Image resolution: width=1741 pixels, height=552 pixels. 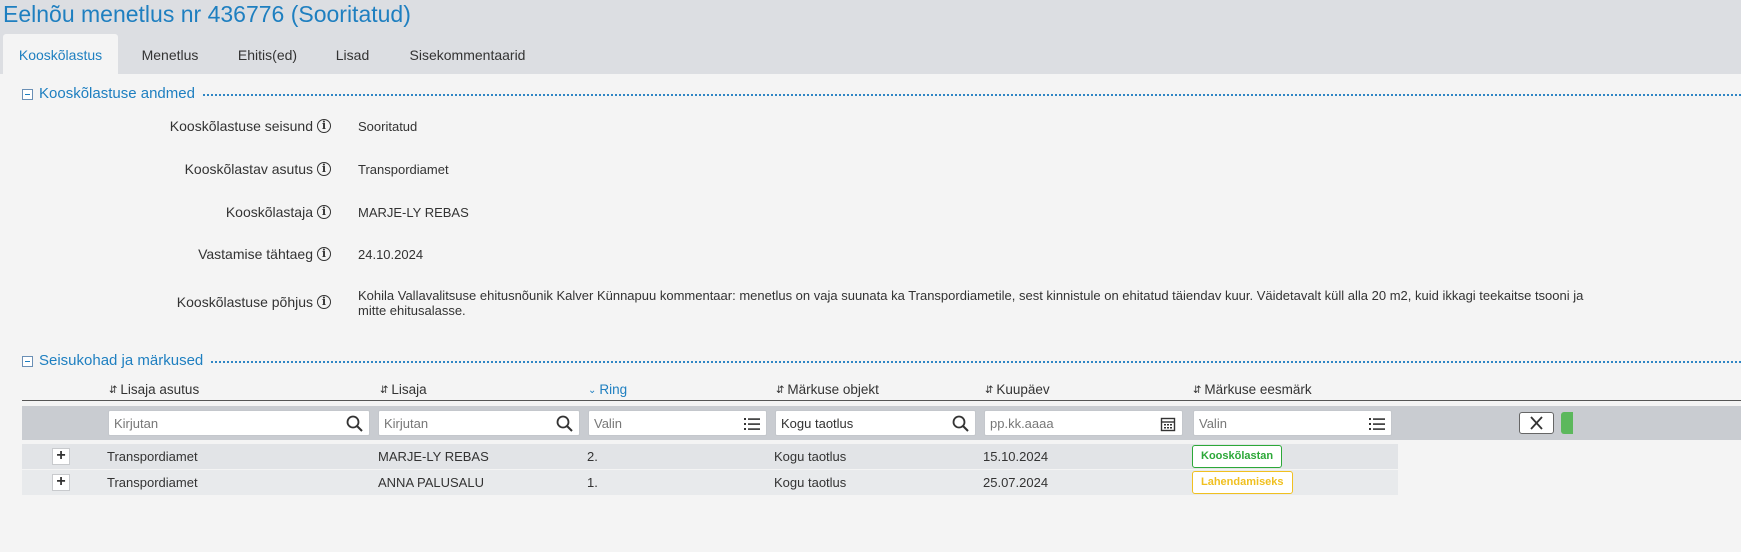 I want to click on filter-purpose, so click(x=1292, y=423).